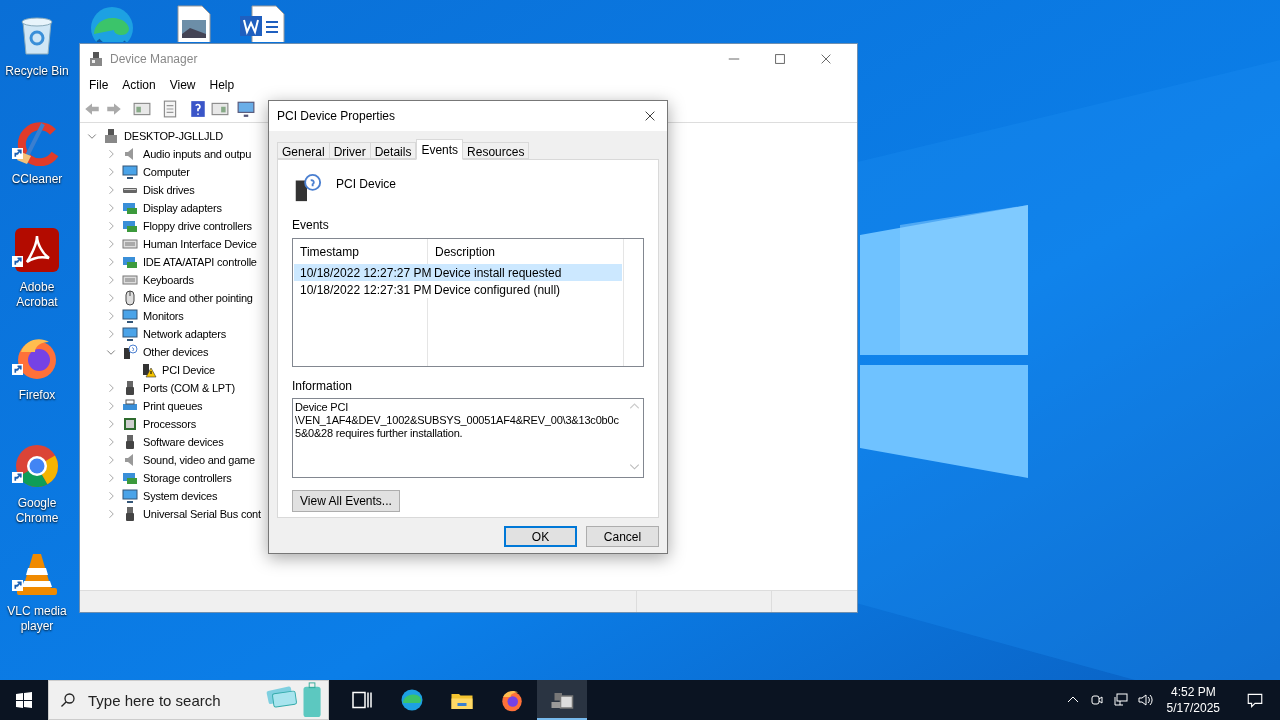  What do you see at coordinates (37, 395) in the screenshot?
I see `desktop-icon-label: Firefox` at bounding box center [37, 395].